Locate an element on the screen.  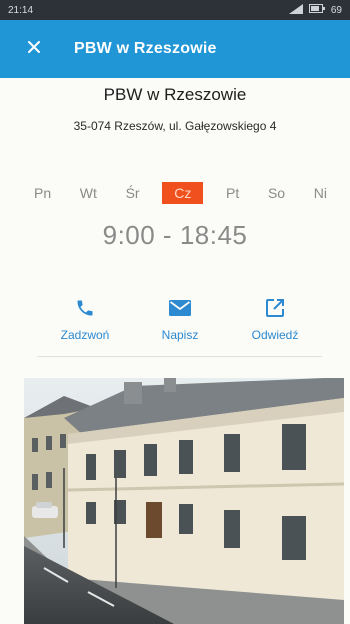
call-button: Zadzwoń is located at coordinates (85, 319).